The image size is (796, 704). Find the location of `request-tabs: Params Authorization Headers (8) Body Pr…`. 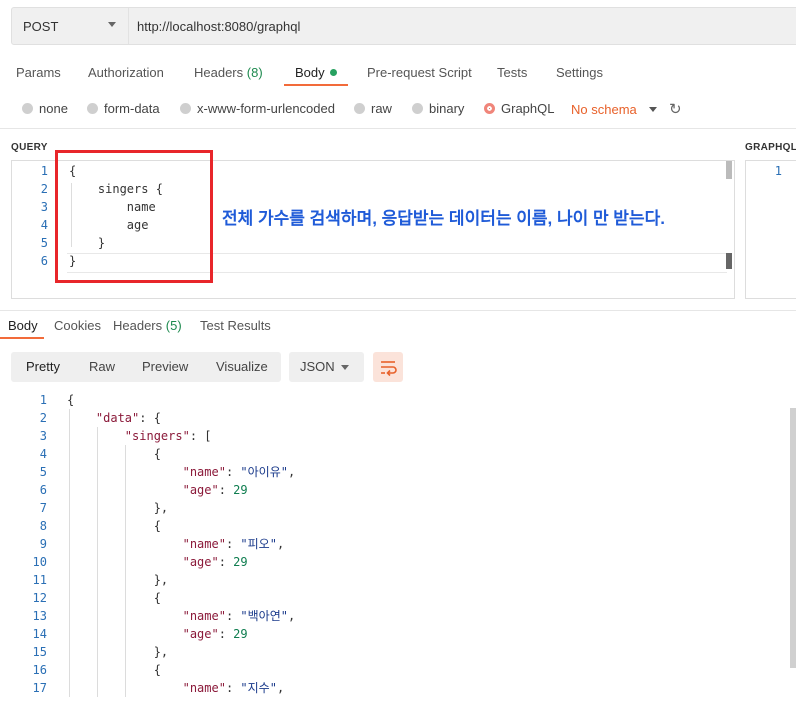

request-tabs: Params Authorization Headers (8) Body Pr… is located at coordinates (398, 77).